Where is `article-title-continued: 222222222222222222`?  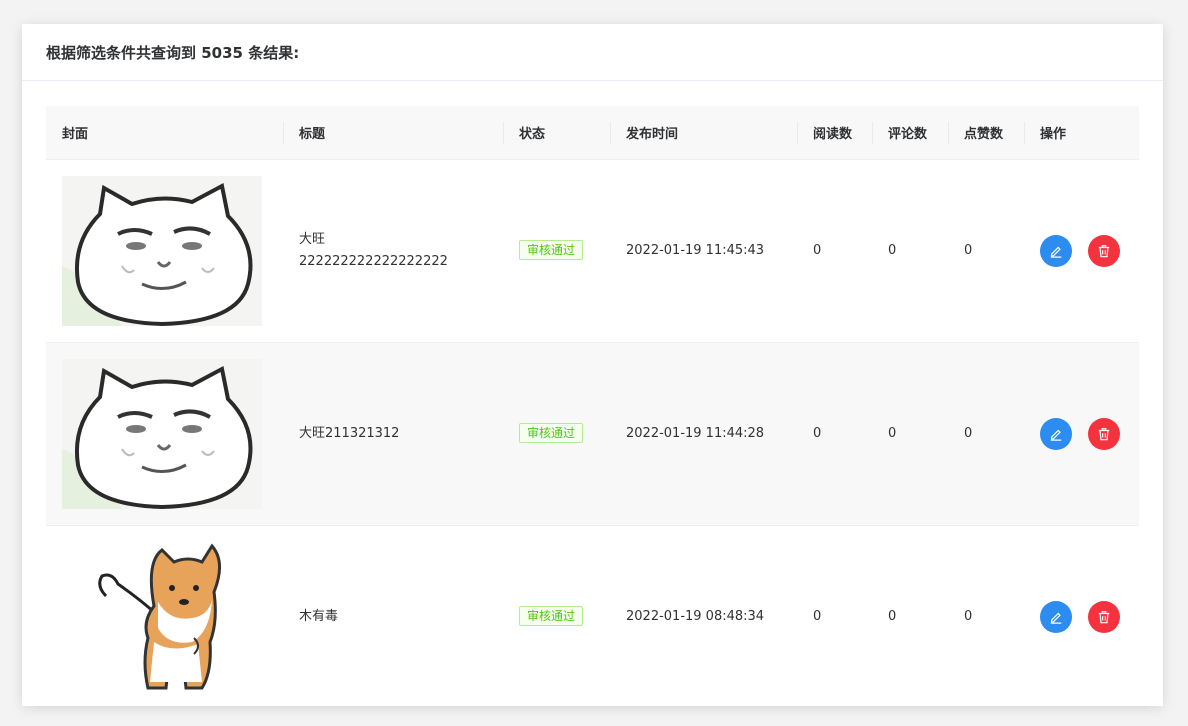
article-title-continued: 222222222222222222 is located at coordinates (373, 261).